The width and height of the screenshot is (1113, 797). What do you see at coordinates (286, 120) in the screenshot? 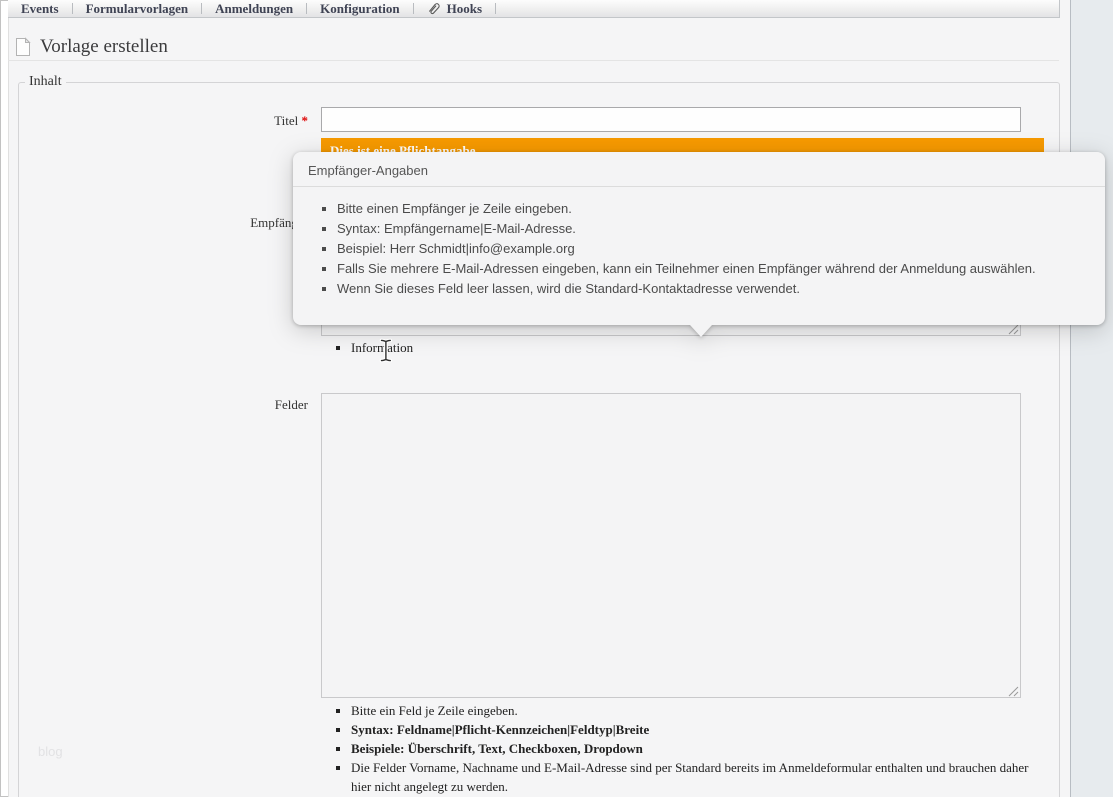
I see `titel-label-text: Titel` at bounding box center [286, 120].